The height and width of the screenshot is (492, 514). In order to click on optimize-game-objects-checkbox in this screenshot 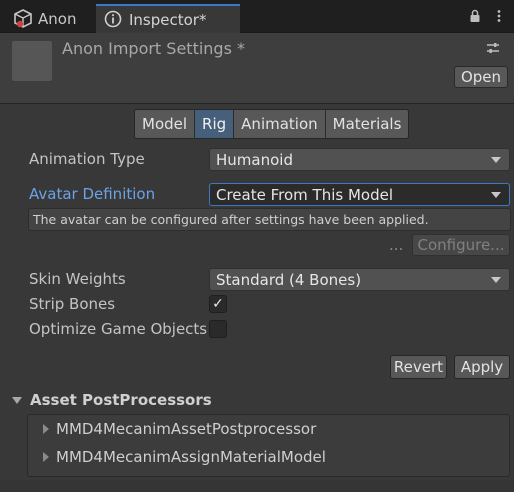, I will do `click(218, 329)`.